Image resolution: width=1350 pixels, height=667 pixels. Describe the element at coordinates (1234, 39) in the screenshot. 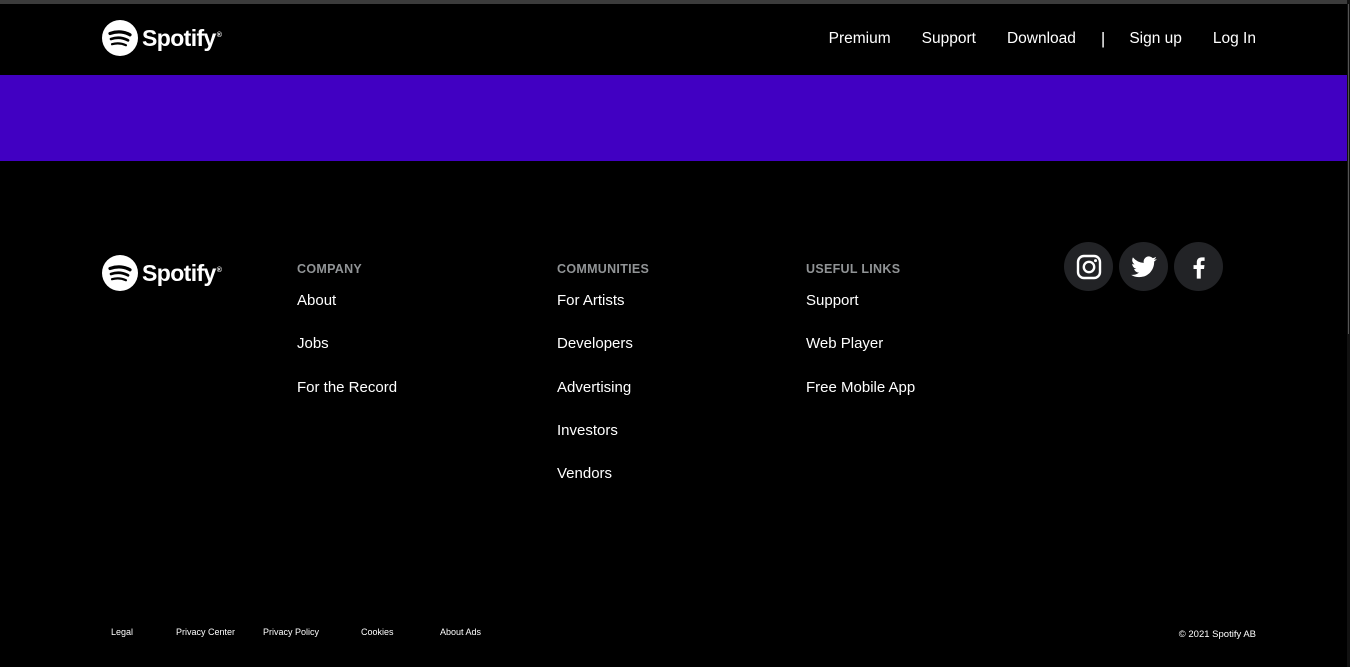

I see `nav-login-link: Log In` at that location.